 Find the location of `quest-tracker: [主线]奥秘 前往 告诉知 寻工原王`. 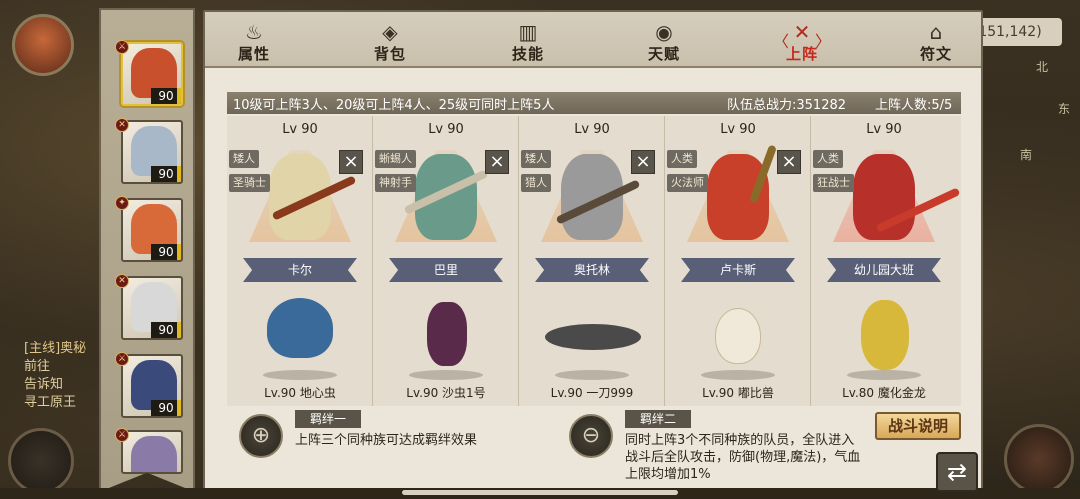

quest-tracker: [主线]奥秘 前往 告诉知 寻工原王 is located at coordinates (61, 376).